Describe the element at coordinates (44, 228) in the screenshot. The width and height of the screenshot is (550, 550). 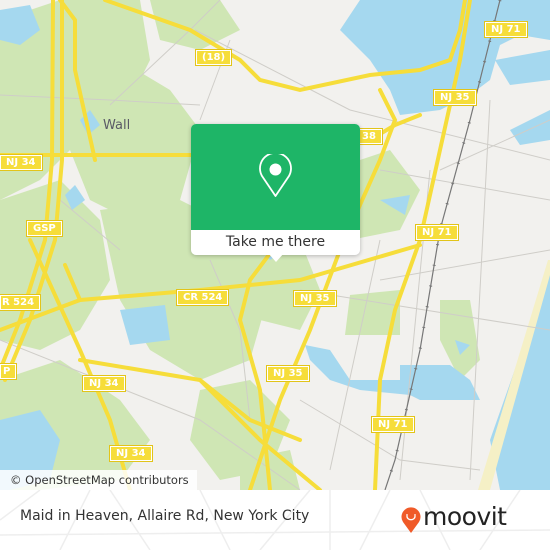
I see `road-shield-gsp: GSP` at that location.